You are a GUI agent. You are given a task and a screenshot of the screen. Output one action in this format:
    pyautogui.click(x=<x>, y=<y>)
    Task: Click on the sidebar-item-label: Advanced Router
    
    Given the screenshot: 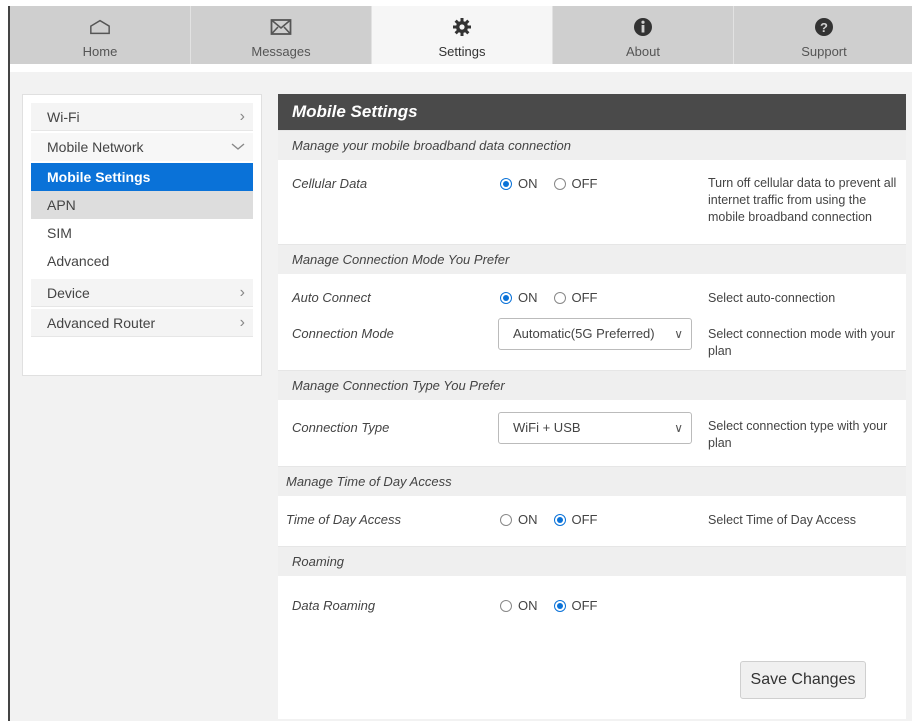 What is the action you would take?
    pyautogui.click(x=101, y=323)
    